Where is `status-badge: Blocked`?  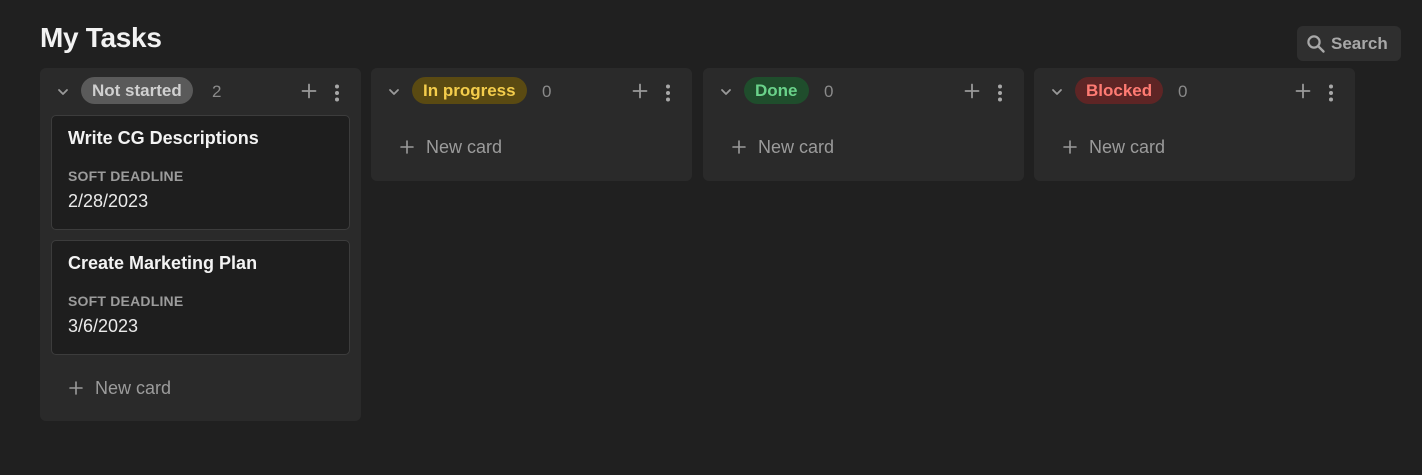 status-badge: Blocked is located at coordinates (1119, 90).